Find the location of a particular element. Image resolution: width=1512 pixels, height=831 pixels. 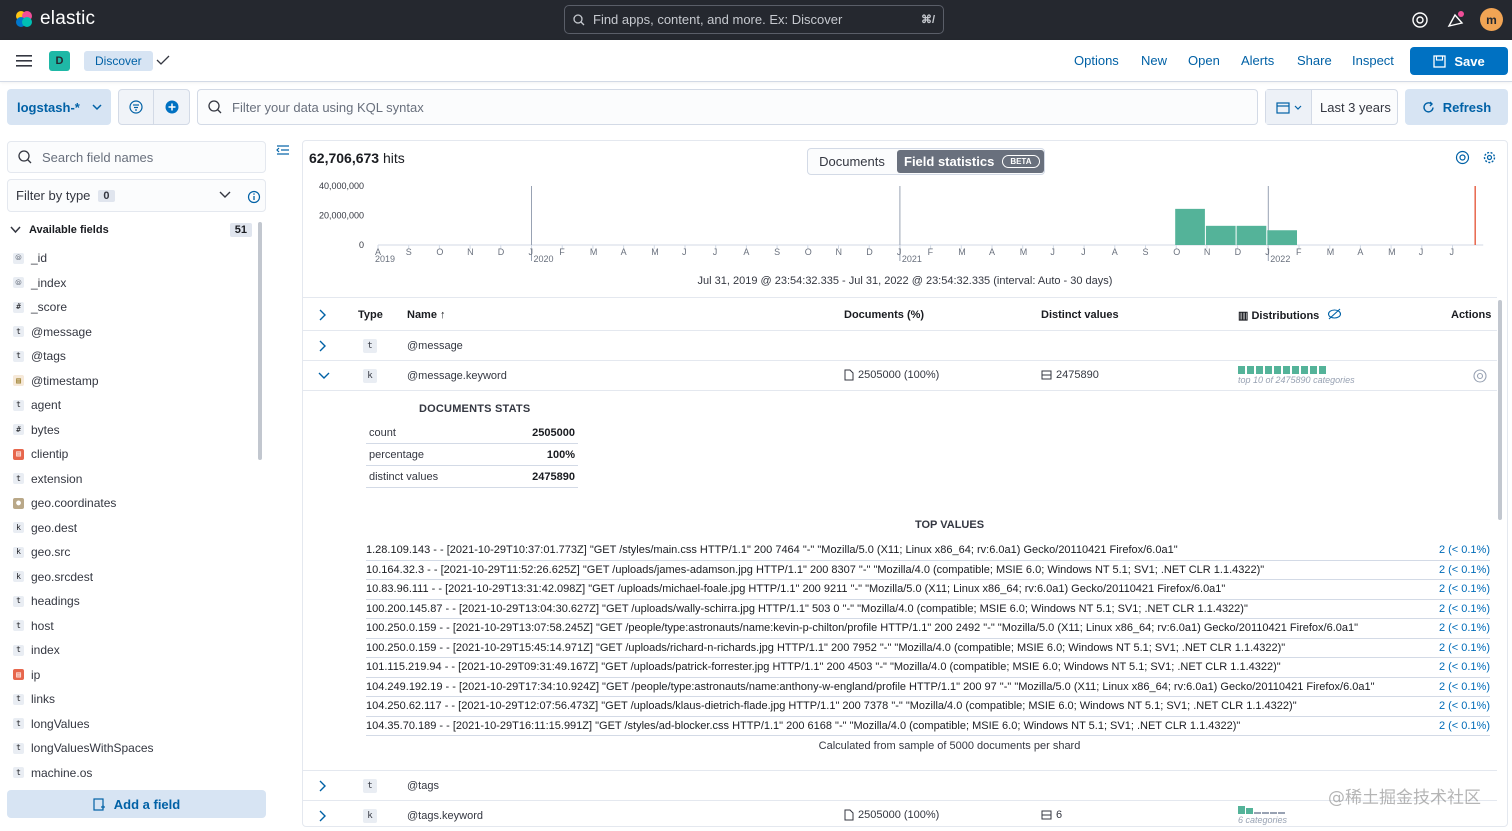

add-filter-button is located at coordinates (171, 107).